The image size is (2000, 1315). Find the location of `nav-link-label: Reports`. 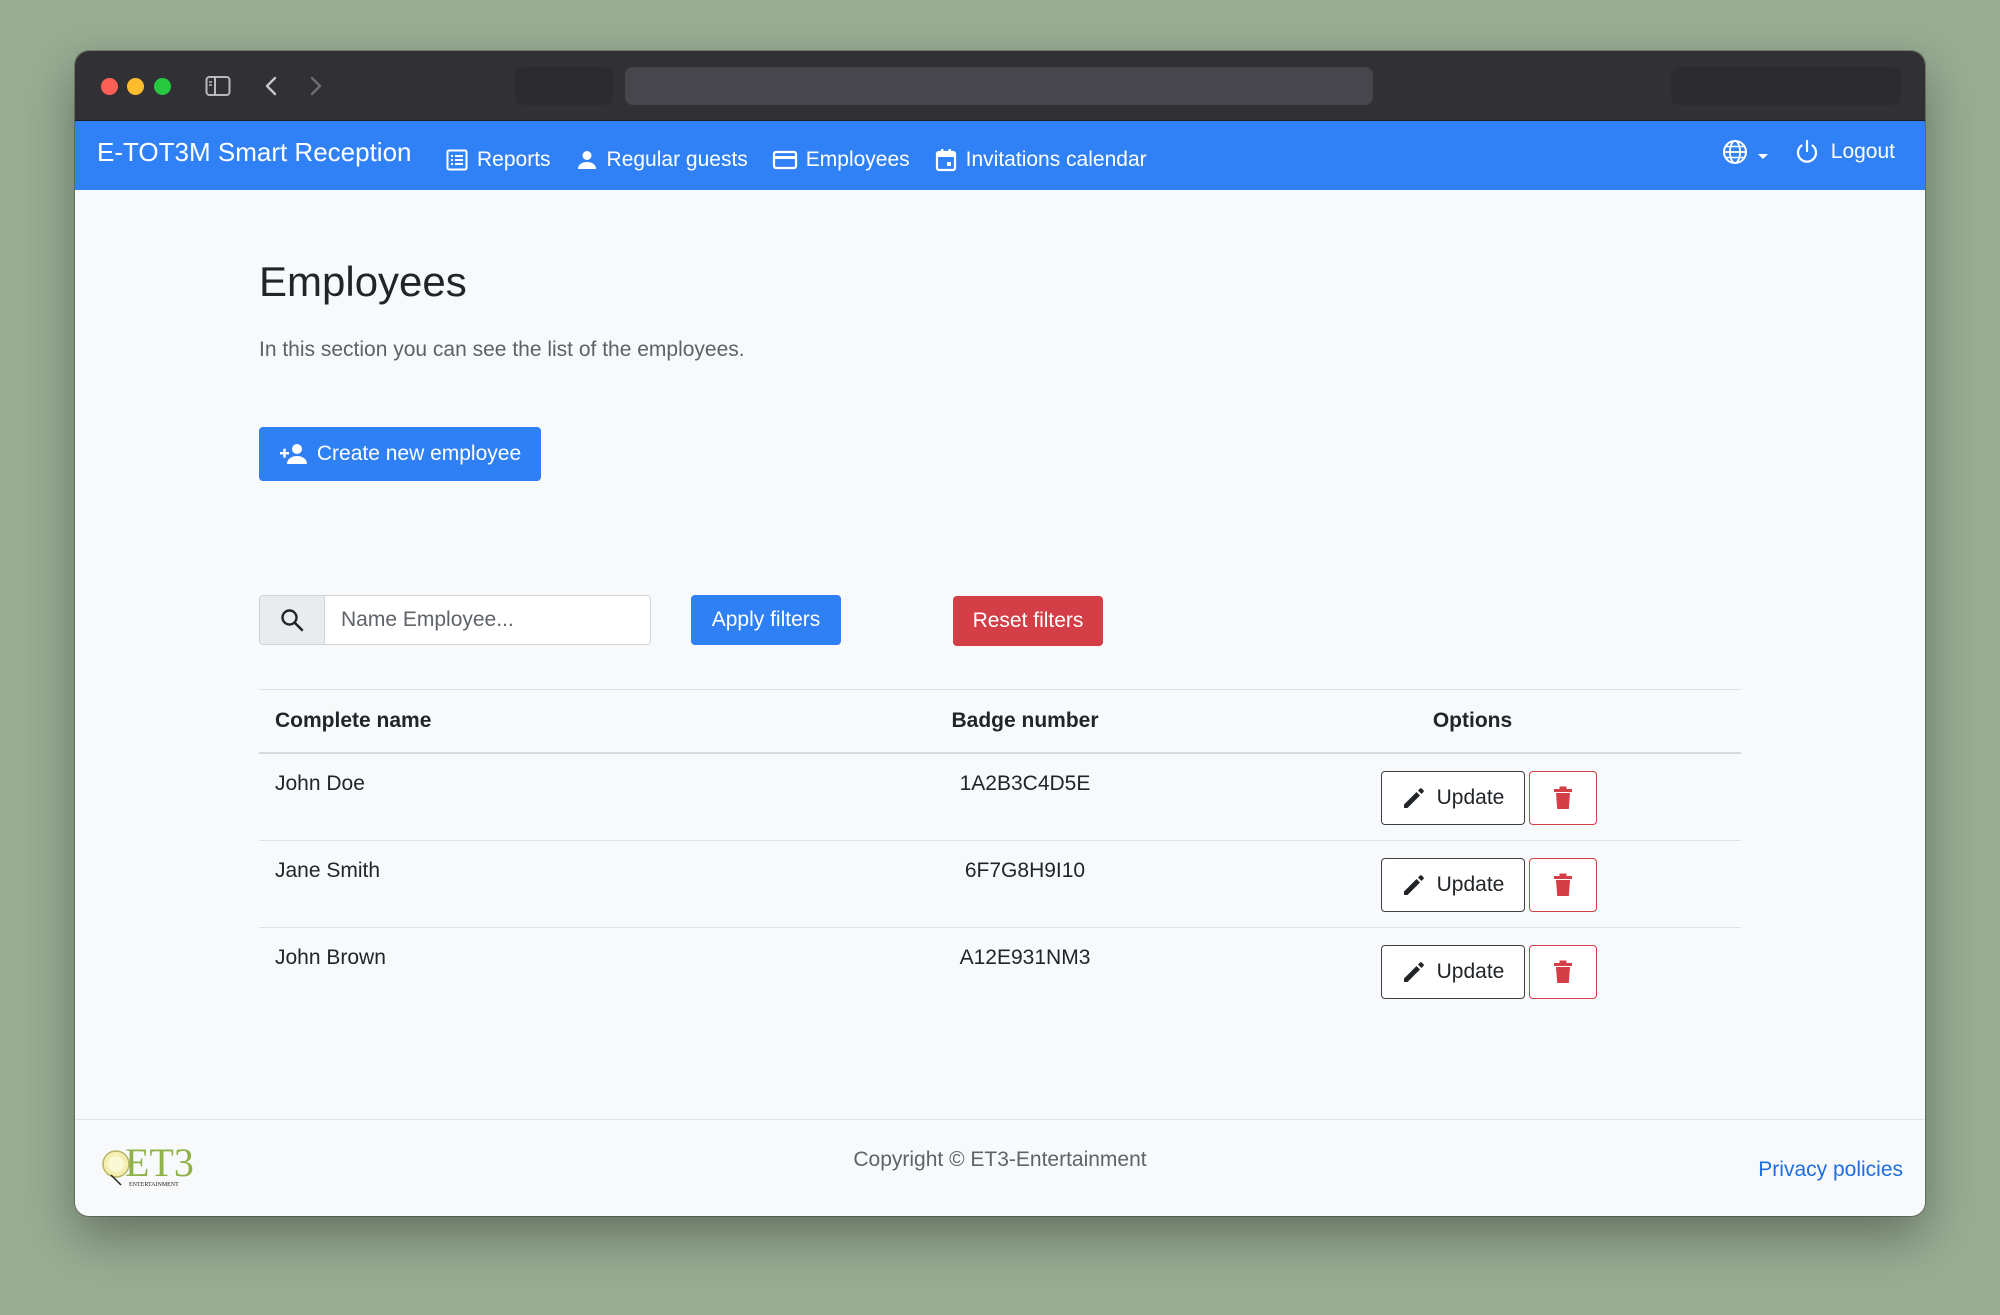

nav-link-label: Reports is located at coordinates (514, 159).